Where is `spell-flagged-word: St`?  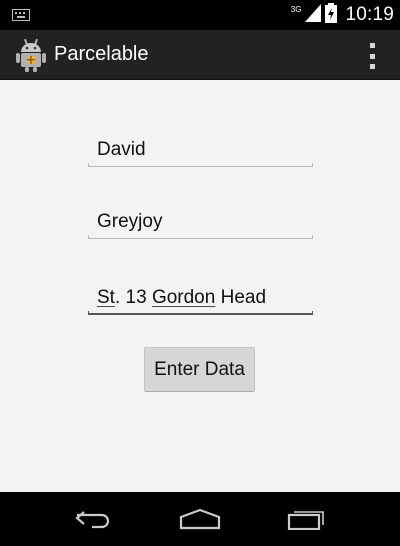
spell-flagged-word: St is located at coordinates (106, 297).